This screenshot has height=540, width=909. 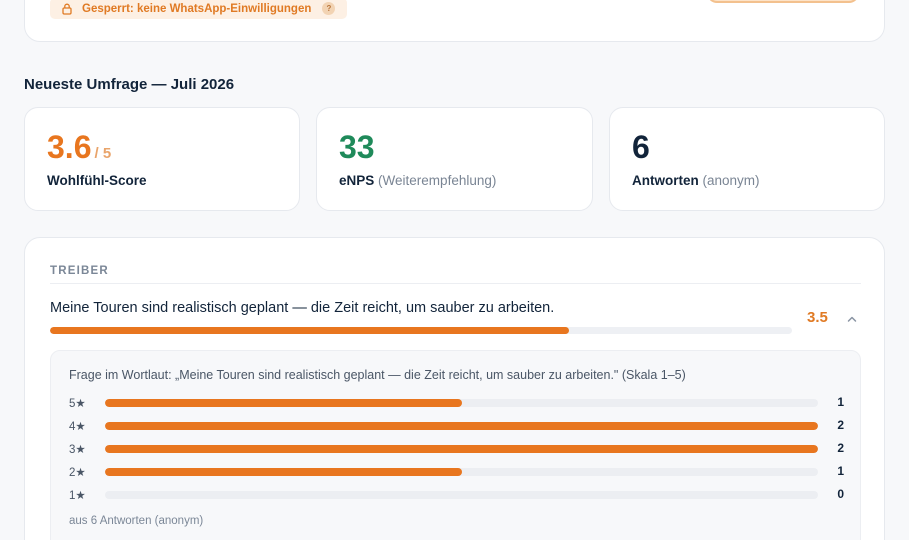 What do you see at coordinates (77, 404) in the screenshot?
I see `rating-label: 5★` at bounding box center [77, 404].